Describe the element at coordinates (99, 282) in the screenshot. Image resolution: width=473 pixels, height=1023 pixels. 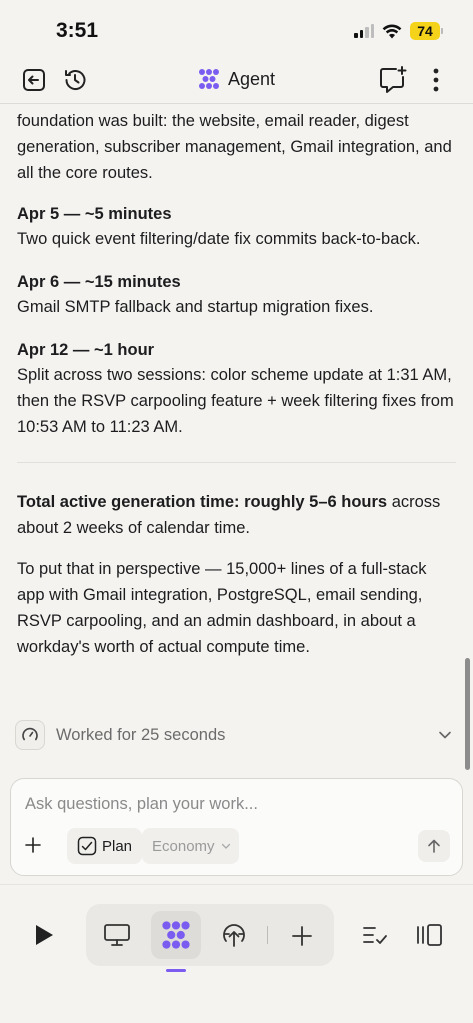
I see `timeline-entry-title: Apr 6 — ~15 minutes` at that location.